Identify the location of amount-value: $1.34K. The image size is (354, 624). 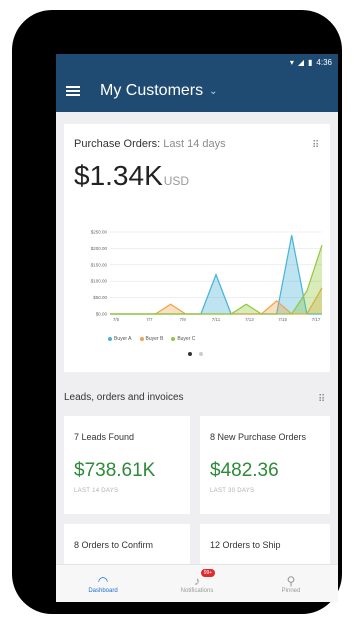
(118, 175).